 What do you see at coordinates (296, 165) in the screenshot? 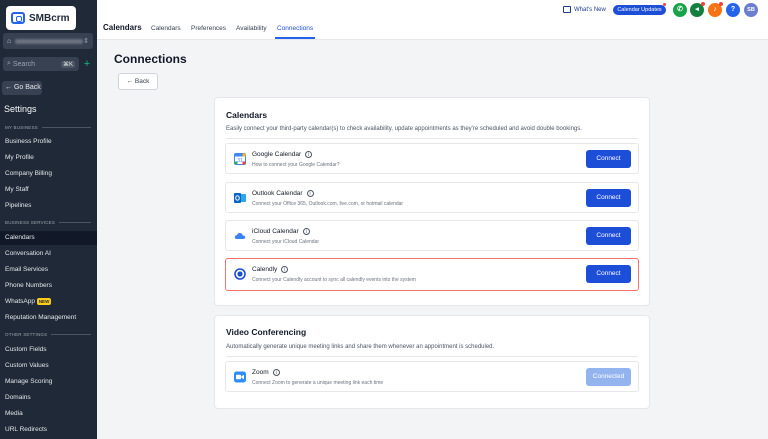
I see `row-description: How to connect your Google Calendar?` at bounding box center [296, 165].